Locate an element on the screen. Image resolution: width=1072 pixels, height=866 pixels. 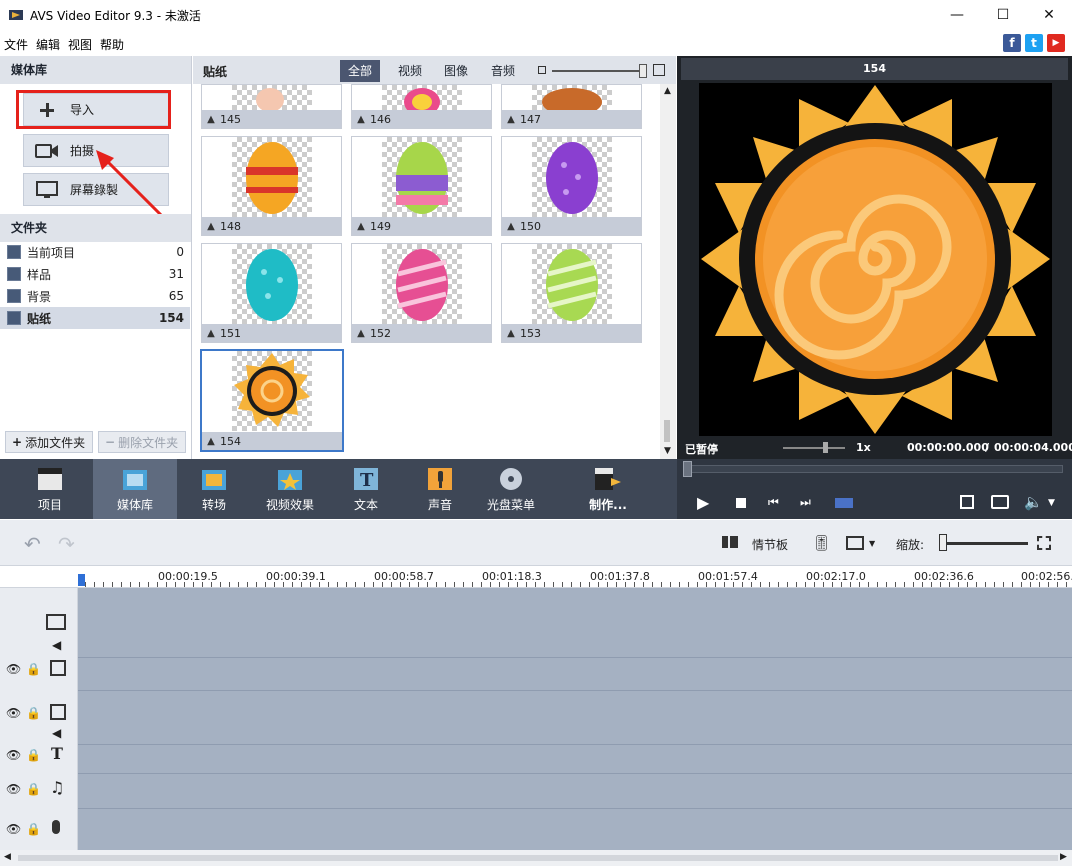
effects-track-icon is located at coordinates (58, 668).